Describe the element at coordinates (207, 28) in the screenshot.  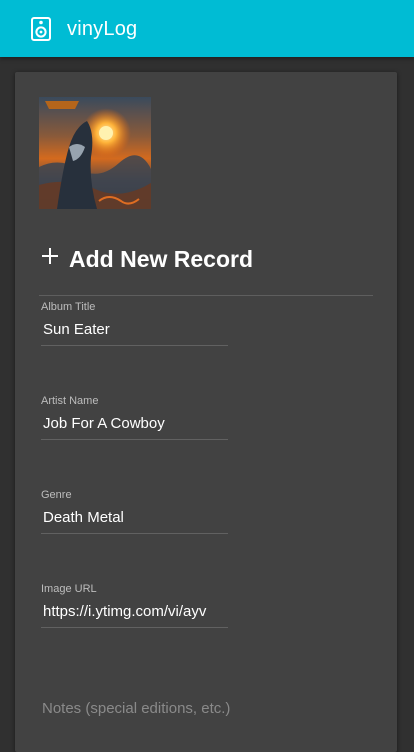
I see `app-bar: vinyLog` at that location.